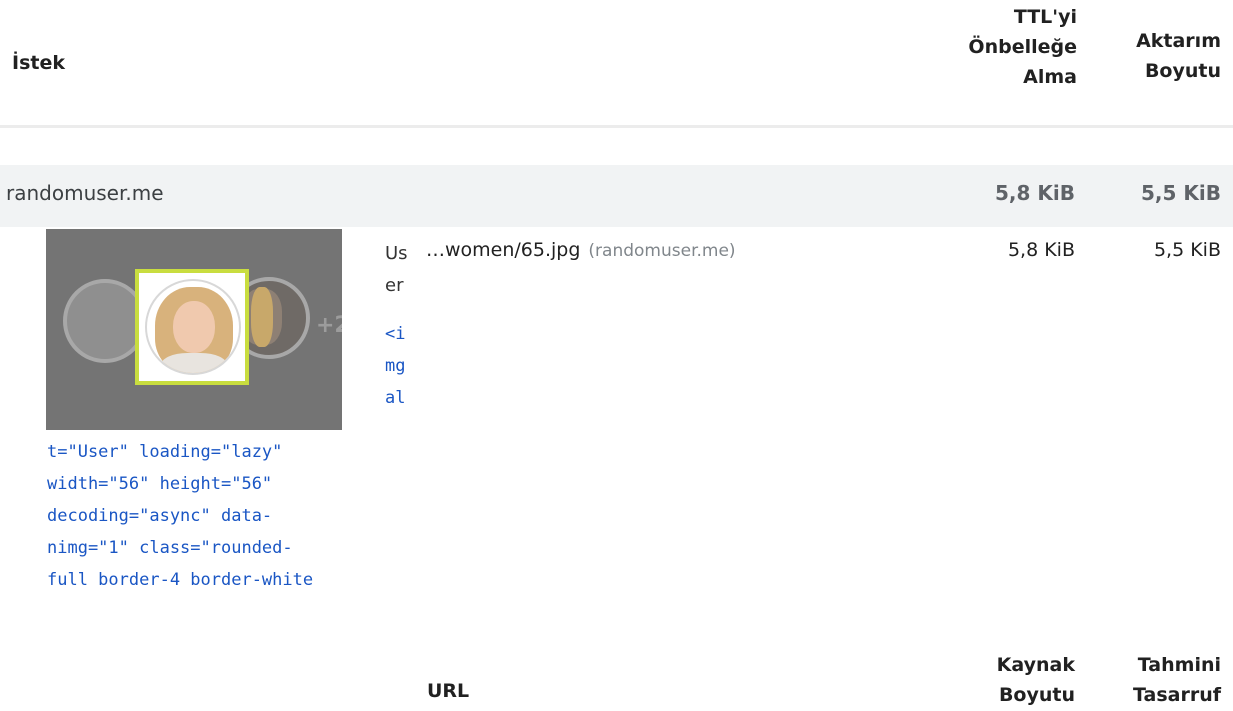 This screenshot has width=1233, height=711. Describe the element at coordinates (503, 250) in the screenshot. I see `resource-url-path: …women/65.jpg` at that location.